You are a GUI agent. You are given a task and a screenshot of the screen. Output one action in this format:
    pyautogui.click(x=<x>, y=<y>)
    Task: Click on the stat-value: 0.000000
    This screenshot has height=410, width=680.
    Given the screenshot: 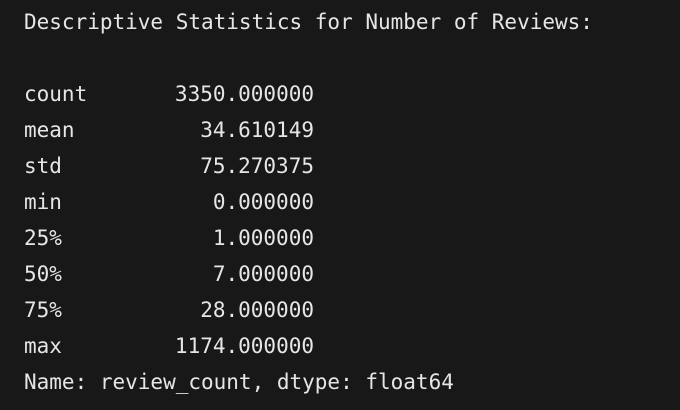 What is the action you would take?
    pyautogui.click(x=263, y=202)
    